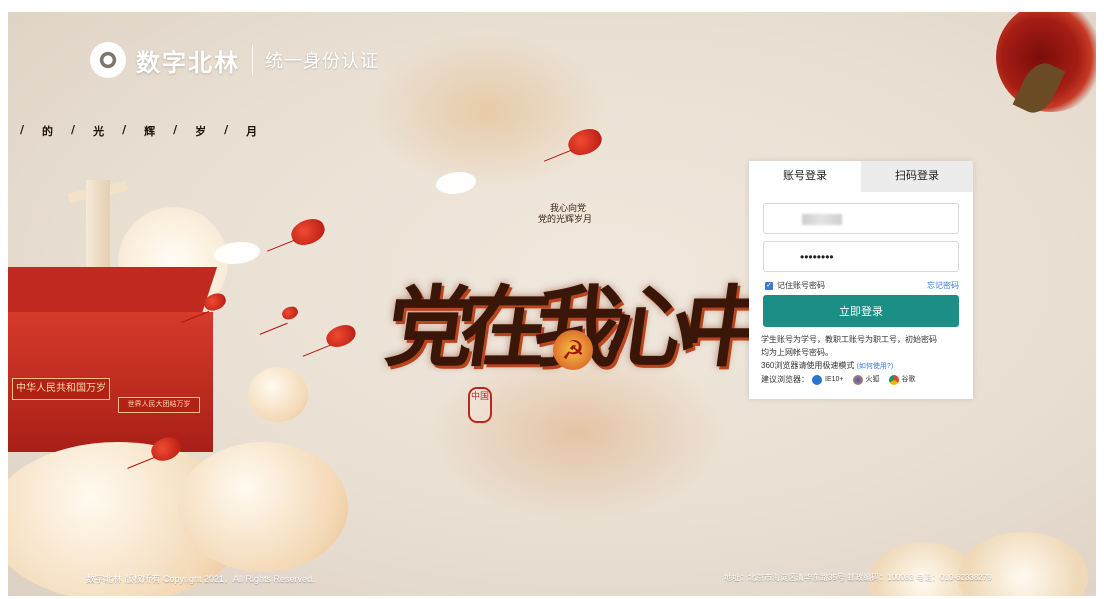  Describe the element at coordinates (188, 63) in the screenshot. I see `brand-name: 数字北林` at that location.